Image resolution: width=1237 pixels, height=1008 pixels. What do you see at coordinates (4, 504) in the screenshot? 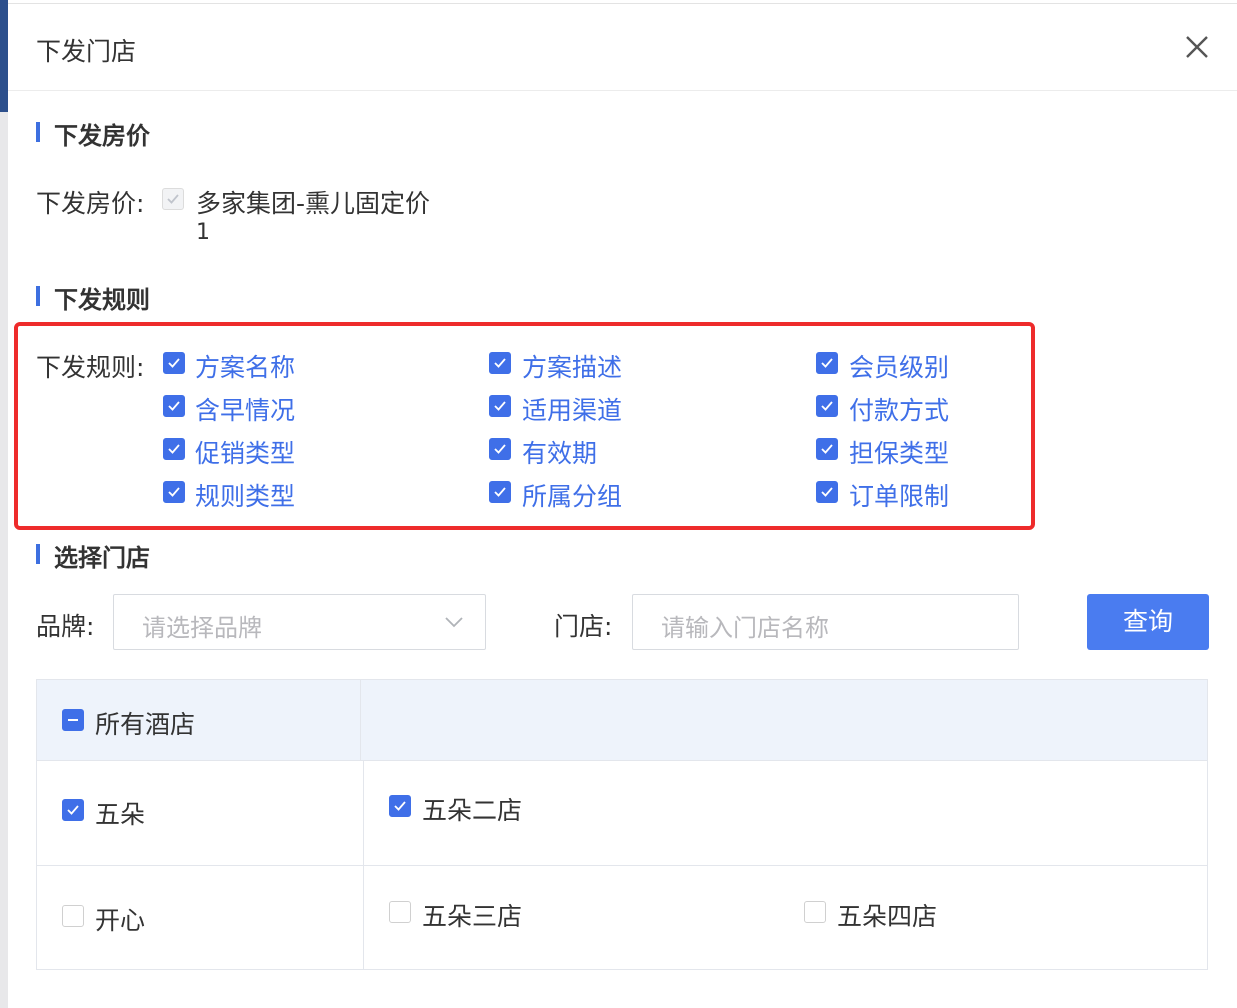
I see `background-overlay-strip` at bounding box center [4, 504].